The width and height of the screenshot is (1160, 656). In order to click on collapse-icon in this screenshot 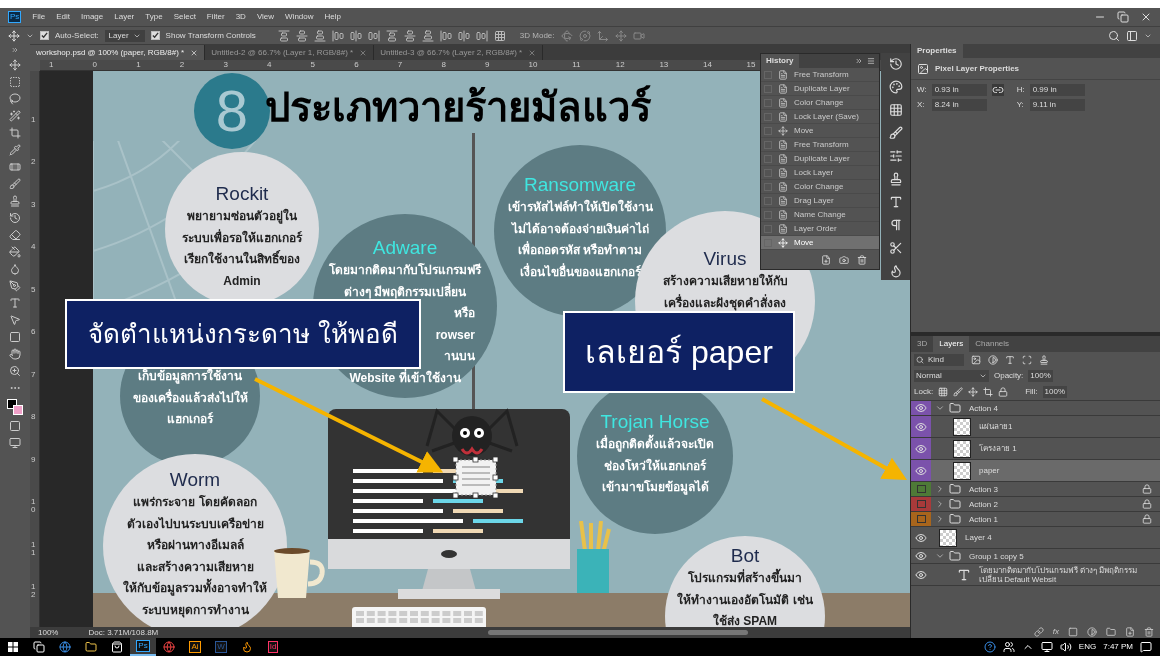, I will do `click(859, 61)`.